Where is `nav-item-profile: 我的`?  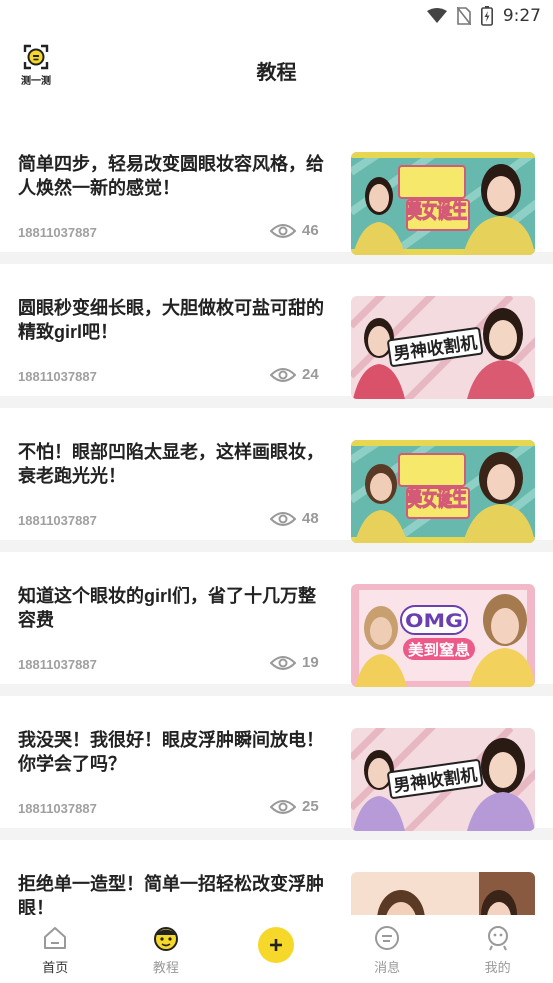 nav-item-profile: 我的 is located at coordinates (497, 949).